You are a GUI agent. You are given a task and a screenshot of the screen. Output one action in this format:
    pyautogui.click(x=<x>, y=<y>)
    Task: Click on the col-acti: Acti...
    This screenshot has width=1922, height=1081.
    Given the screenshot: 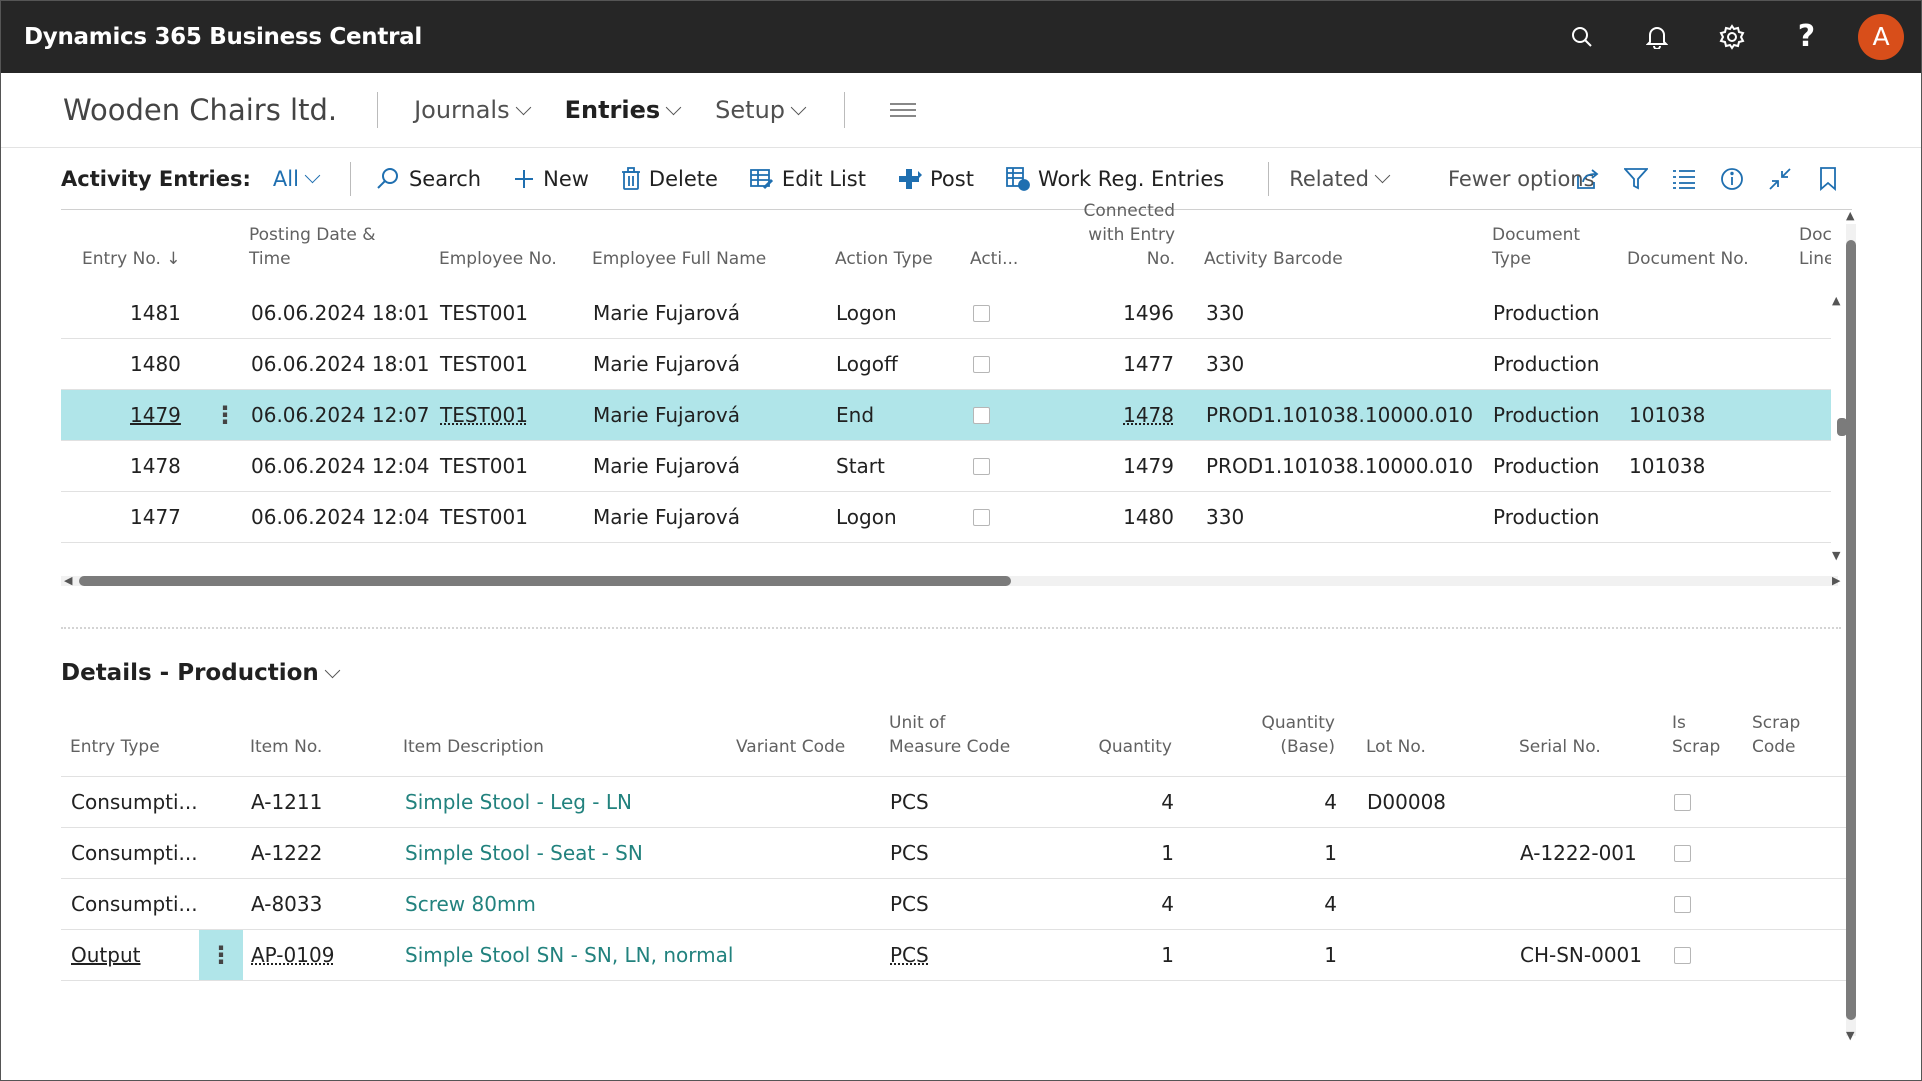 What is the action you would take?
    pyautogui.click(x=994, y=259)
    